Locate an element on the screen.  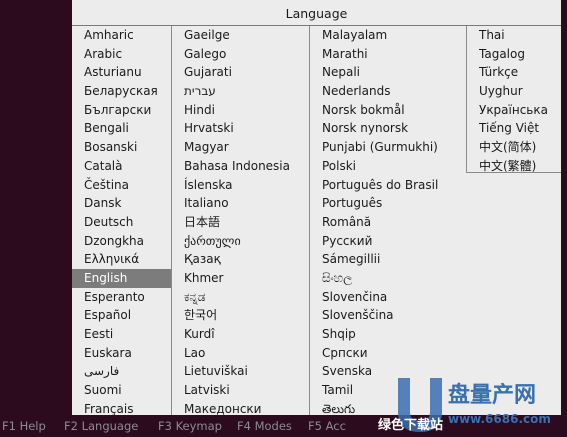
f4-modes-key: F4 Modes is located at coordinates (264, 426).